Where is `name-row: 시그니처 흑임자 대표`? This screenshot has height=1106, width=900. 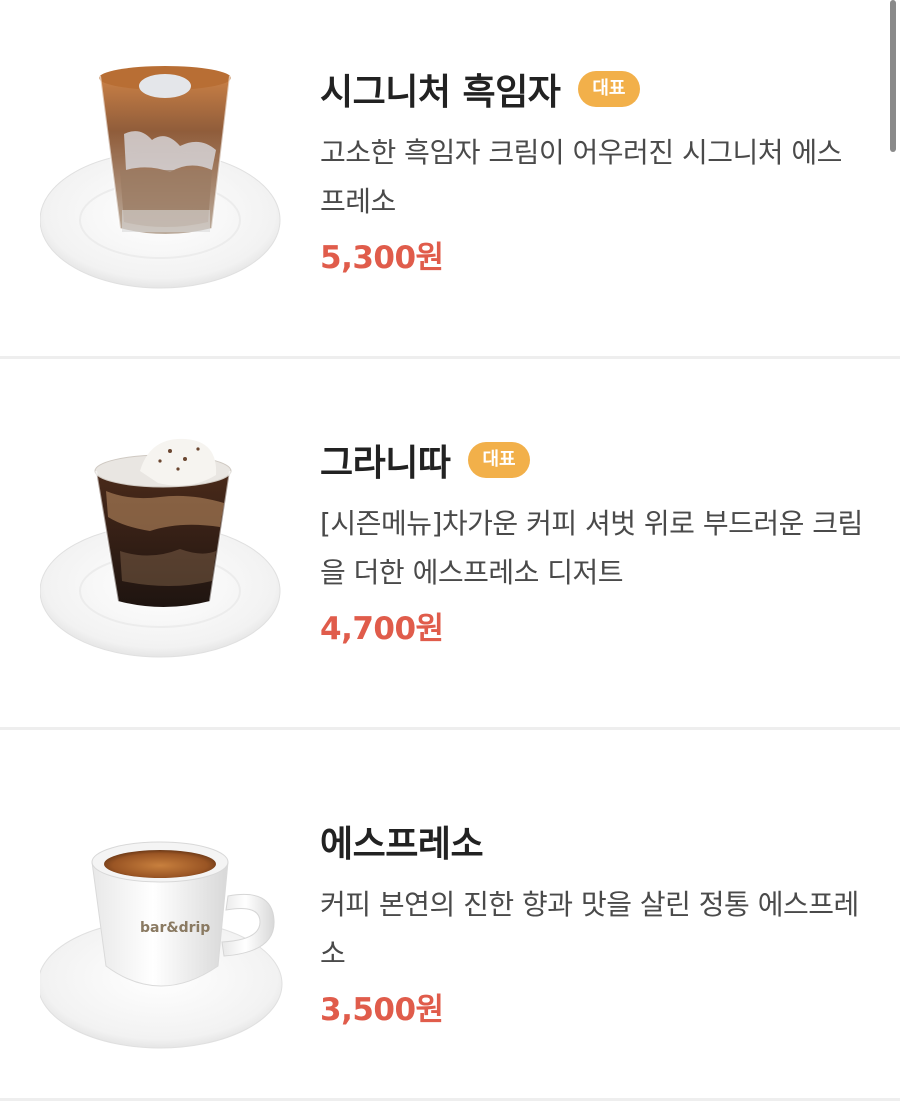
name-row: 시그니처 흑임자 대표 is located at coordinates (595, 89).